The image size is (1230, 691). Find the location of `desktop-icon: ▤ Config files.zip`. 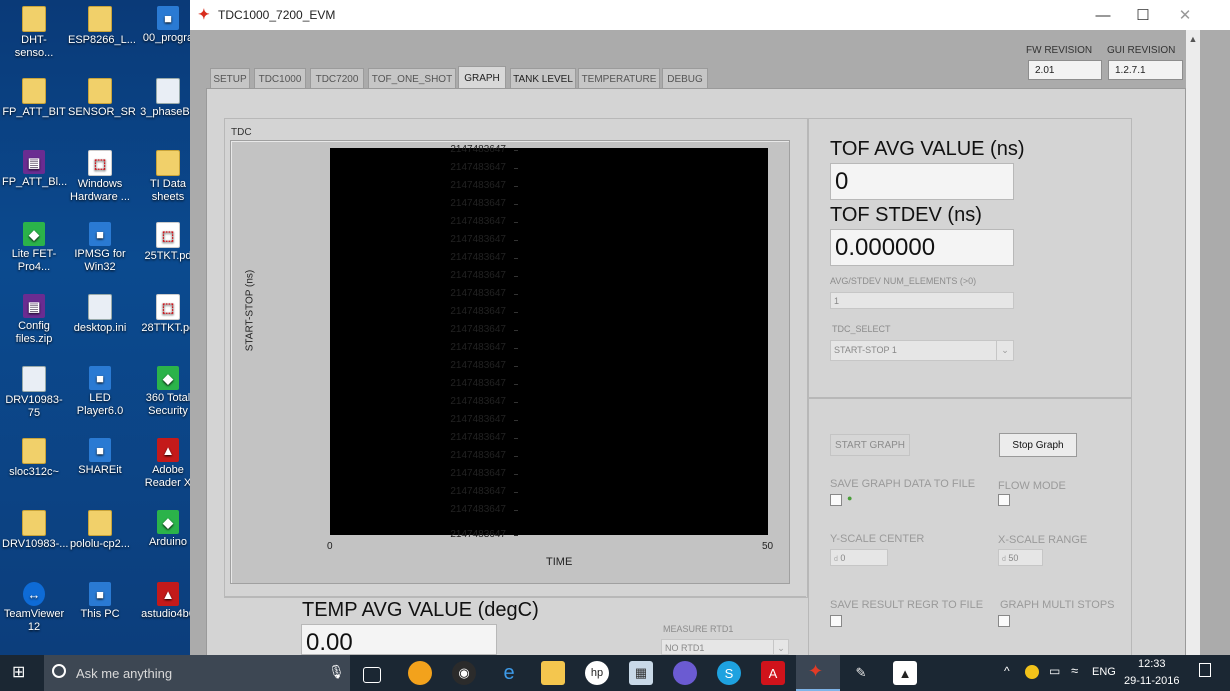

desktop-icon: ▤ Config files.zip is located at coordinates (34, 320).